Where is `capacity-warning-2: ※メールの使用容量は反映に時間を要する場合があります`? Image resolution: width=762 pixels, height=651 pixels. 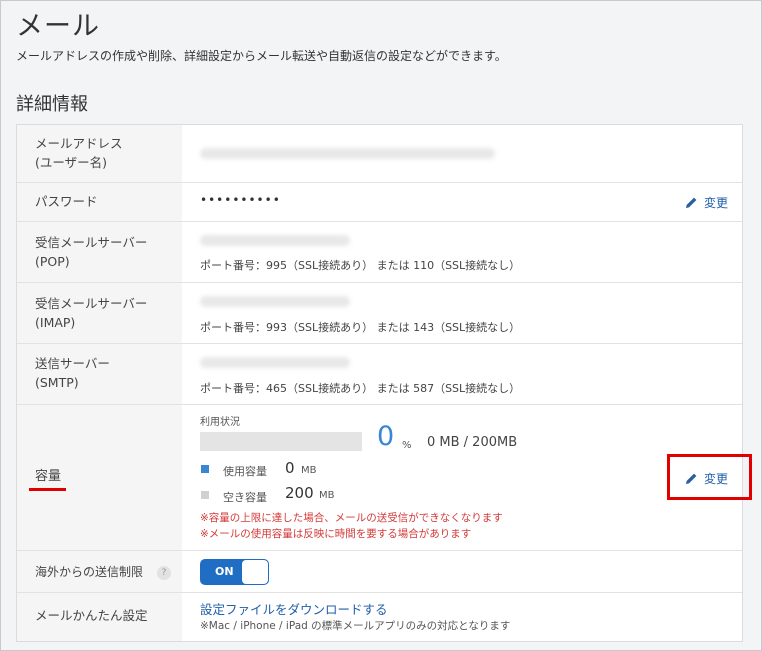 capacity-warning-2: ※メールの使用容量は反映に時間を要する場合があります is located at coordinates (336, 534).